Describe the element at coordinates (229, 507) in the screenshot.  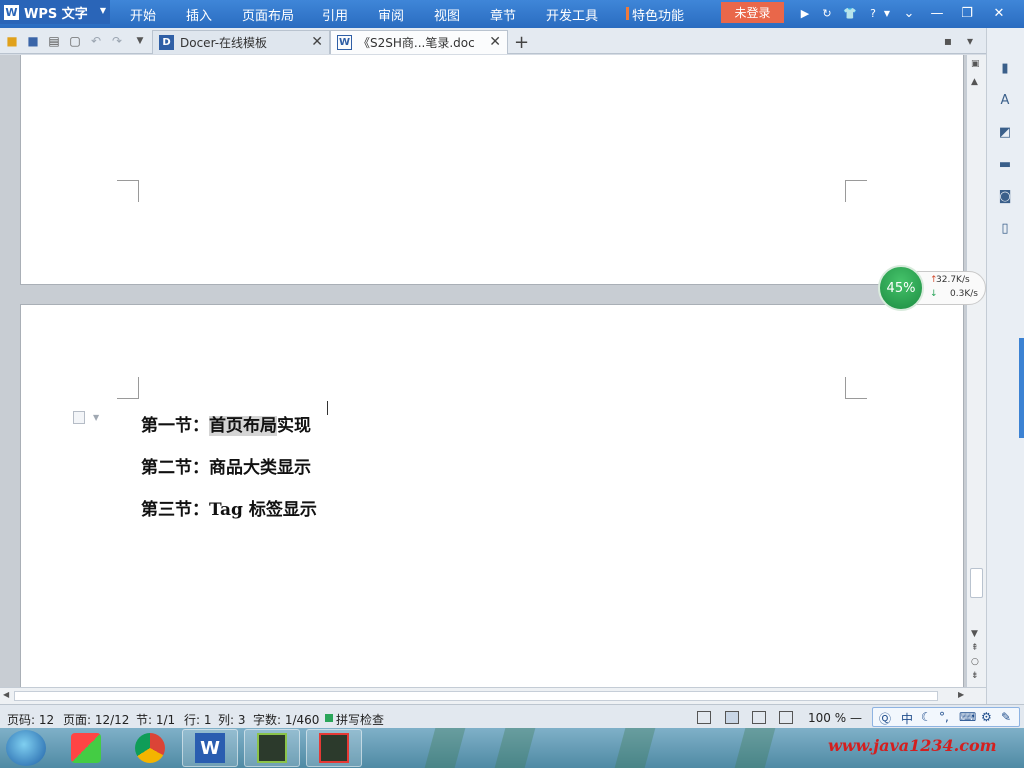
I see `doc-line-3: 第三节：Tag 标签显示` at that location.